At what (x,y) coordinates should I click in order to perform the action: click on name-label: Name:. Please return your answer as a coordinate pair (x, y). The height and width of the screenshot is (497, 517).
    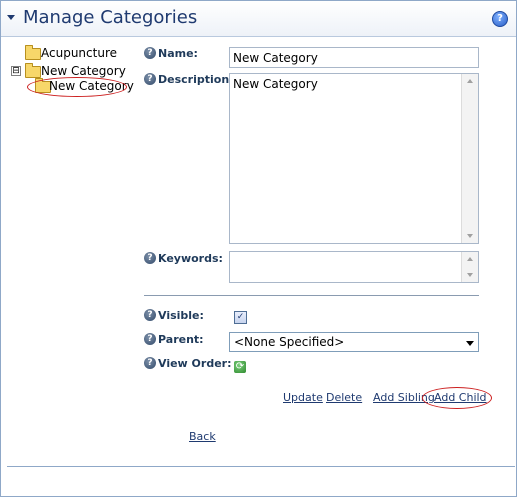
    Looking at the image, I should click on (178, 53).